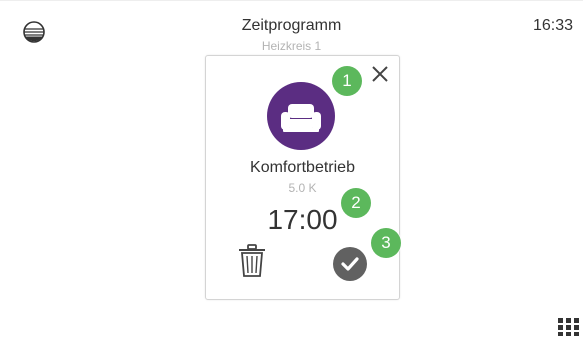  Describe the element at coordinates (291, 46) in the screenshot. I see `page-subtitle: Heizkreis 1` at that location.